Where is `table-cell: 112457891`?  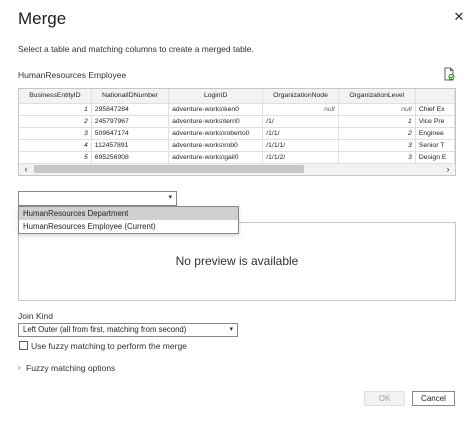 table-cell: 112457891 is located at coordinates (130, 145).